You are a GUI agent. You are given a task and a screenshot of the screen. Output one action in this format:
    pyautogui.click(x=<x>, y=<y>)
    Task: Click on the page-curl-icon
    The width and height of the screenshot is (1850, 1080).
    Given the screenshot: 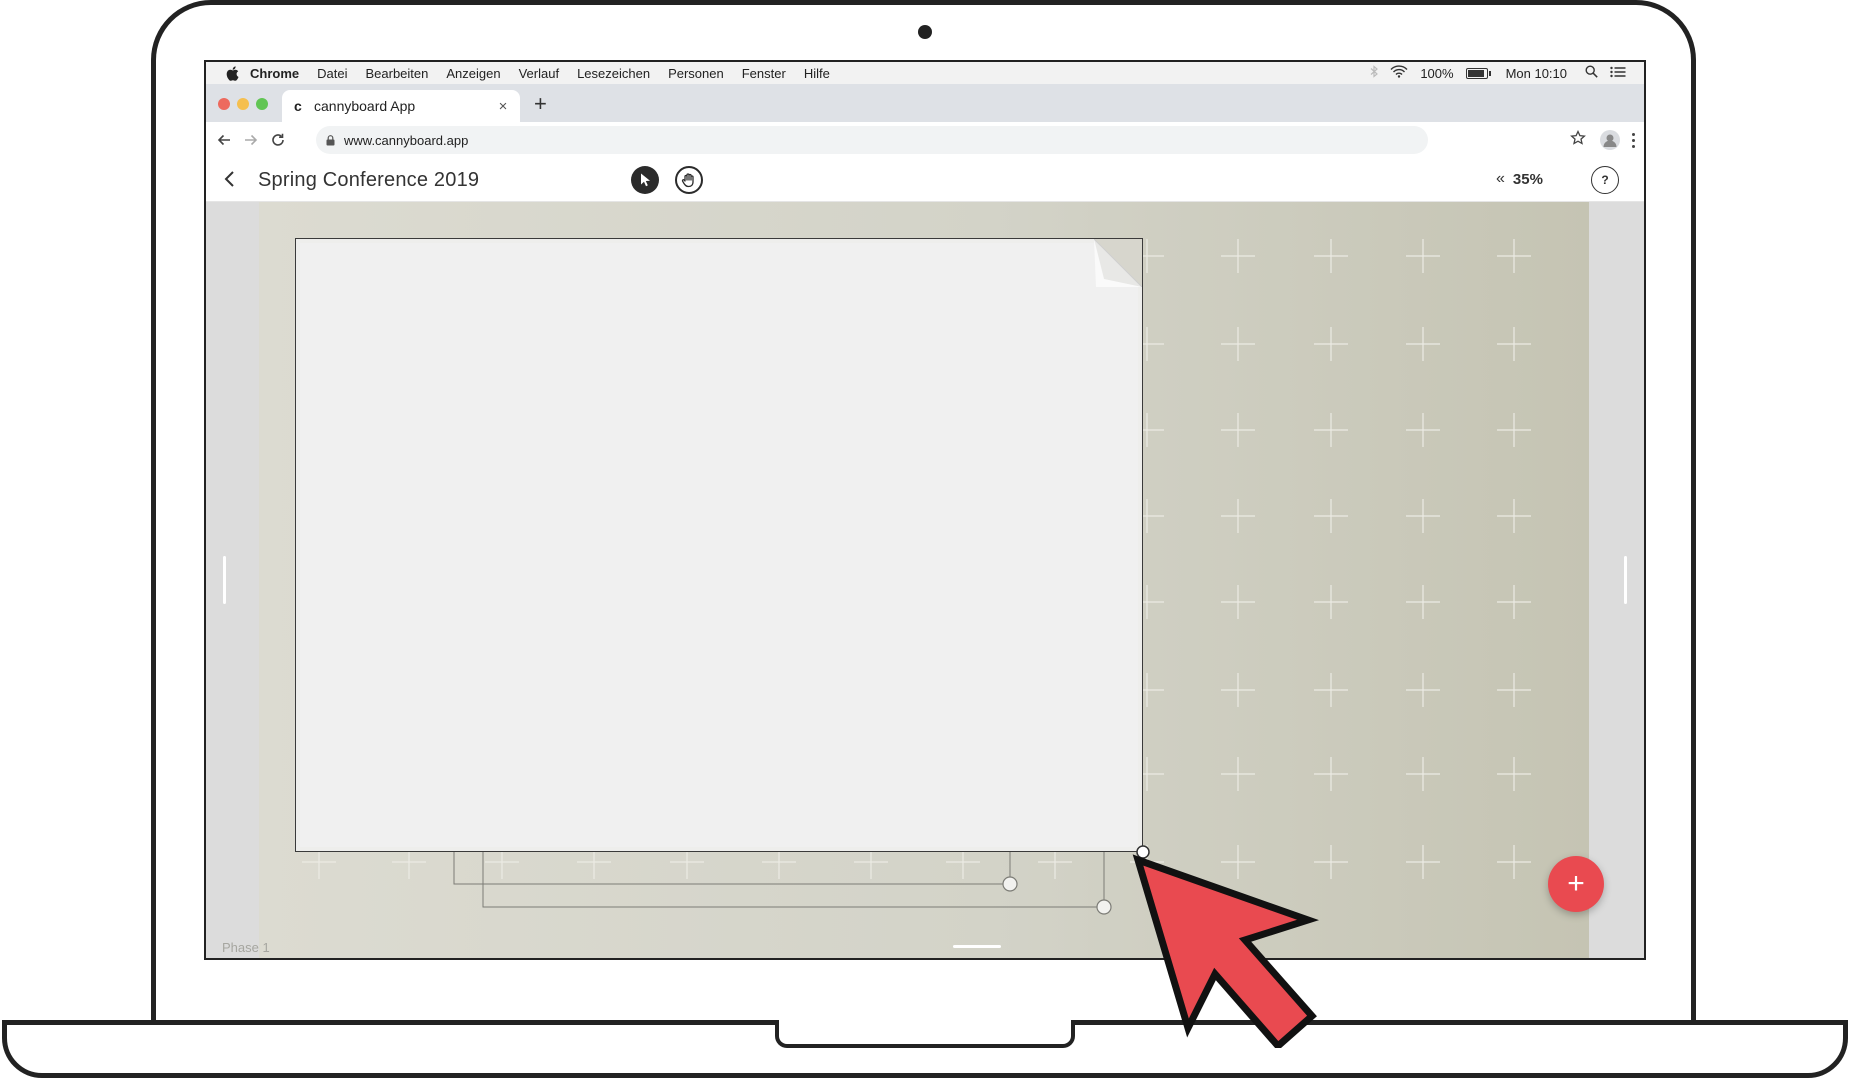 What is the action you would take?
    pyautogui.click(x=1118, y=263)
    